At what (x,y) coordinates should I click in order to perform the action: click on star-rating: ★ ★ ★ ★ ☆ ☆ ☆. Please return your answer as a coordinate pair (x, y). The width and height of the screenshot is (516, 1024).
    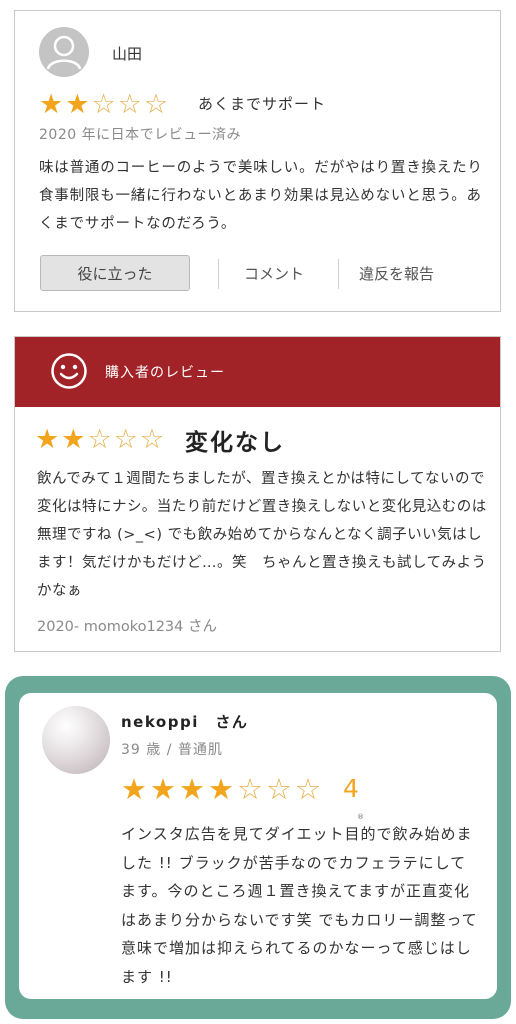
    Looking at the image, I should click on (222, 789).